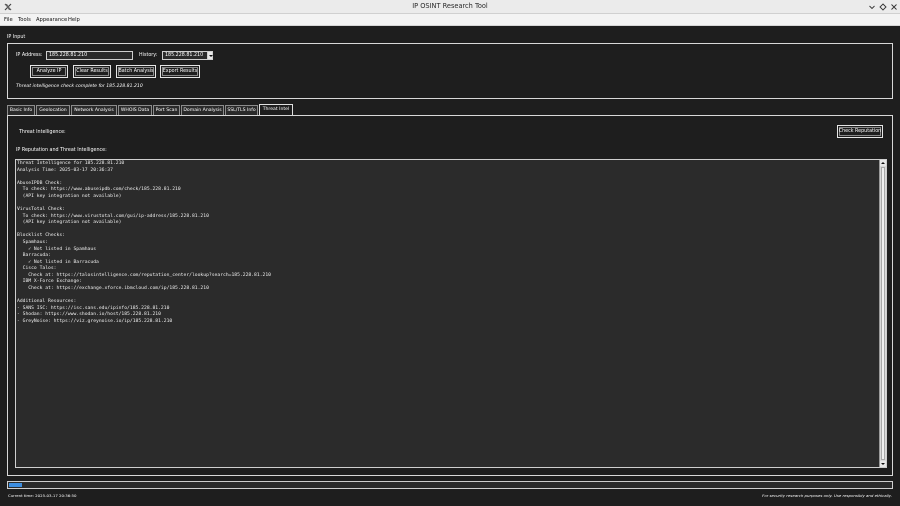  I want to click on reputation-section-label: IP Reputation and Threat Intelligence:, so click(61, 150).